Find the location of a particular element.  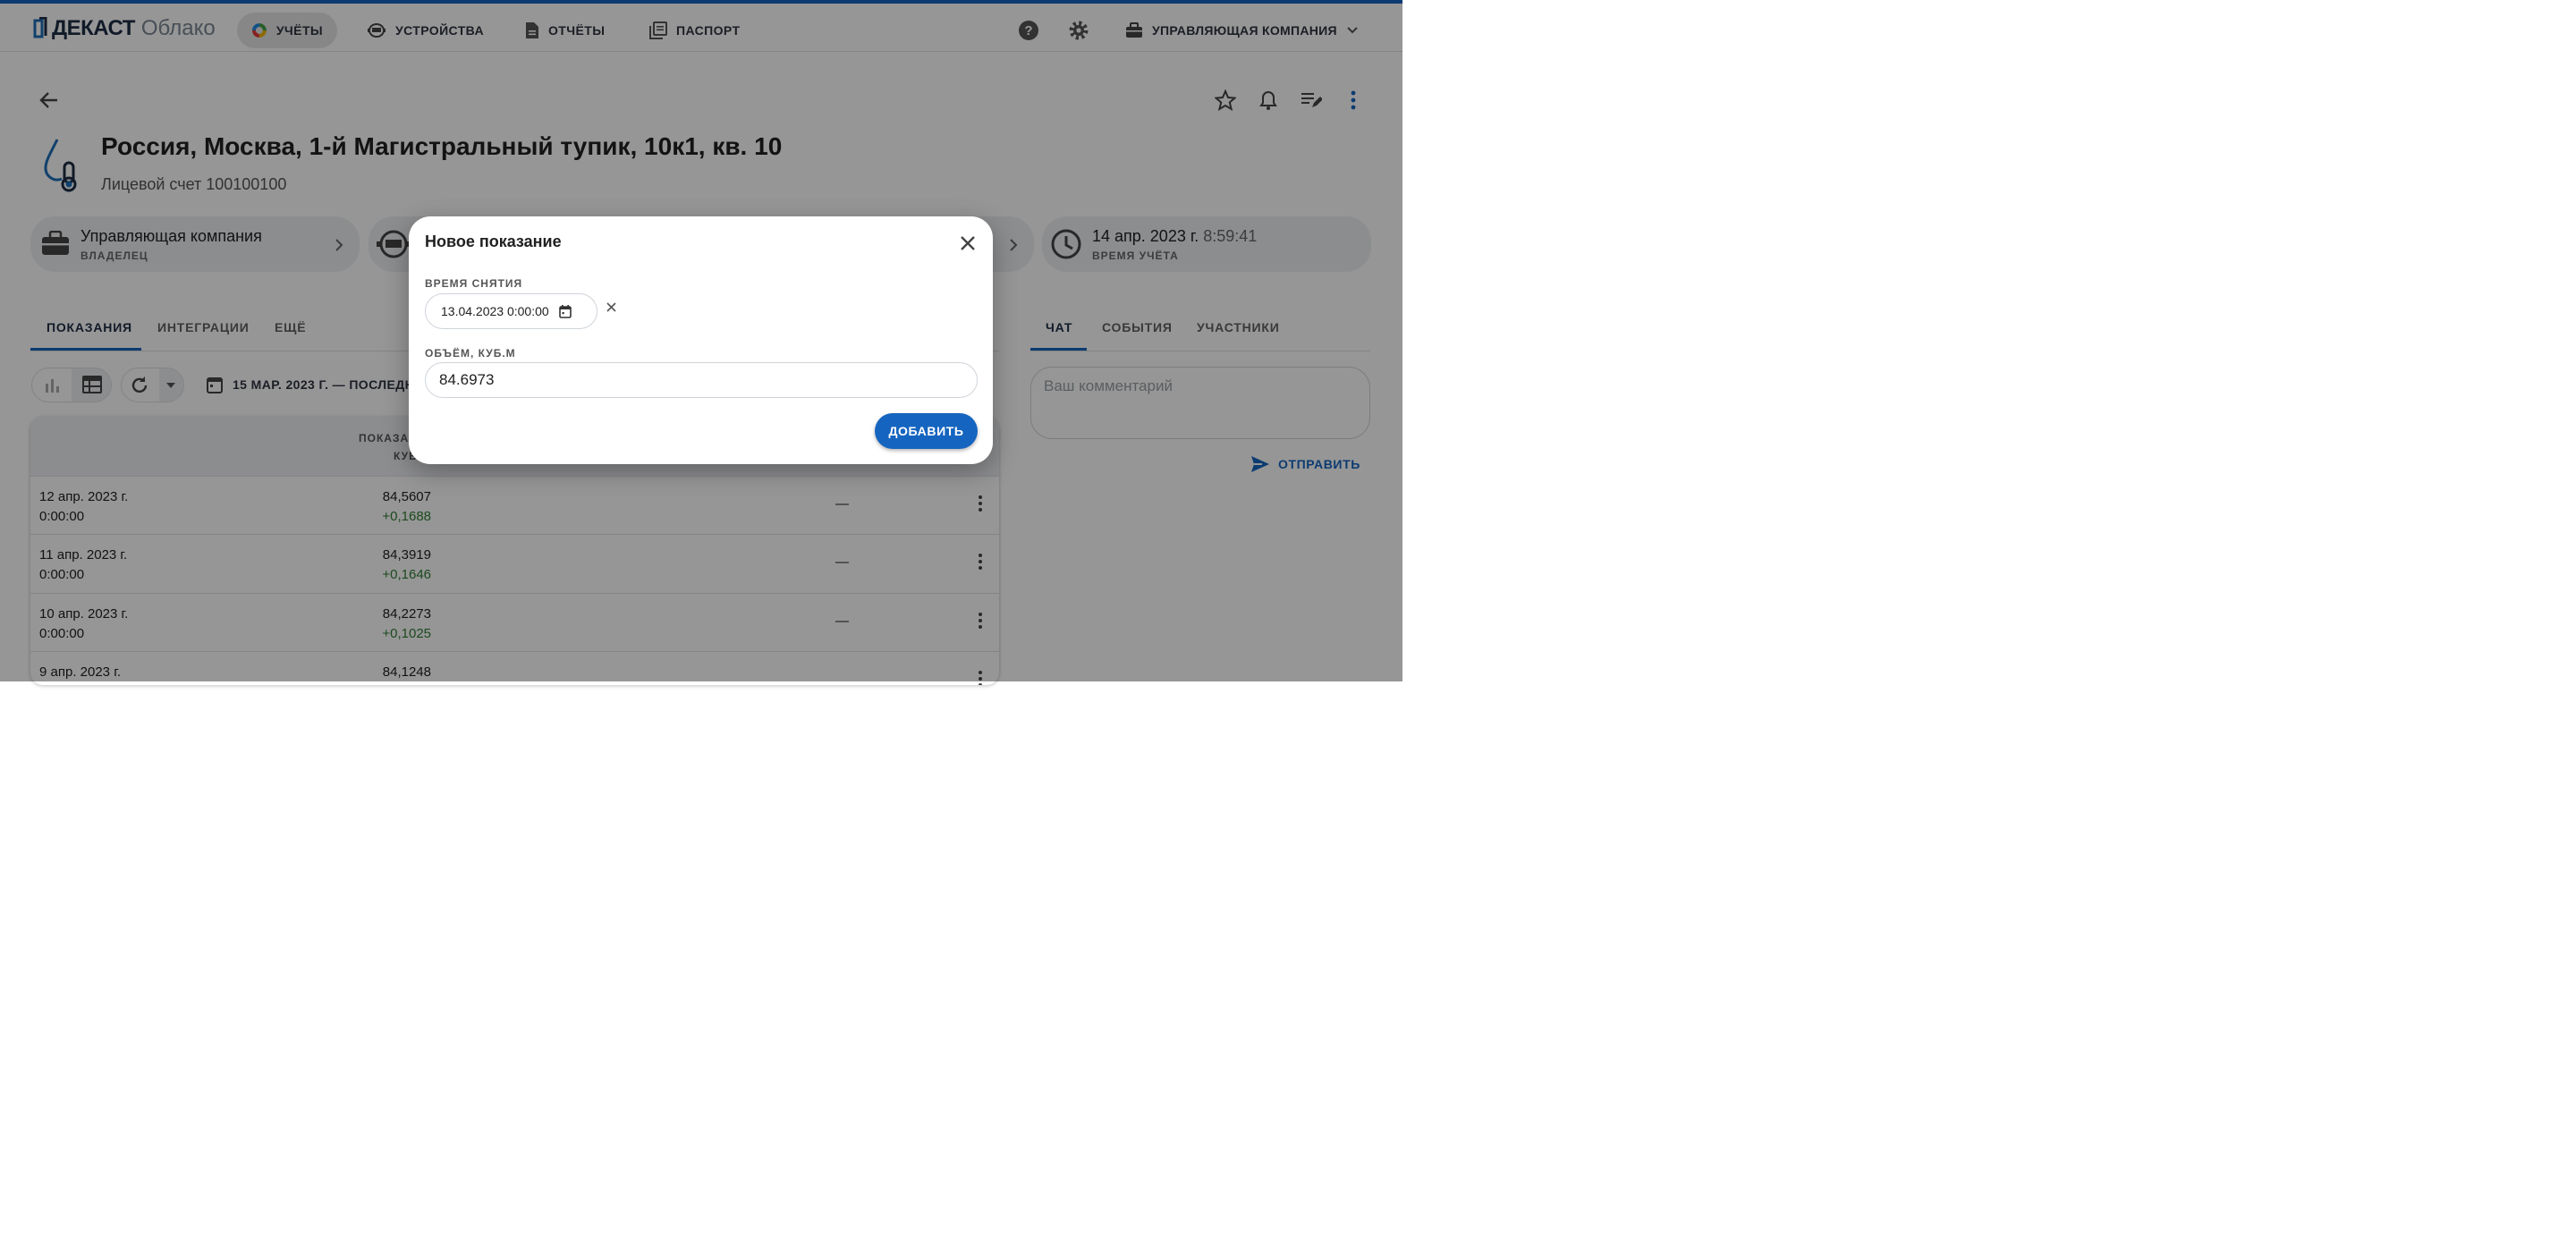

reading-time-field: 13.04.2023 0:00:00 is located at coordinates (511, 311).